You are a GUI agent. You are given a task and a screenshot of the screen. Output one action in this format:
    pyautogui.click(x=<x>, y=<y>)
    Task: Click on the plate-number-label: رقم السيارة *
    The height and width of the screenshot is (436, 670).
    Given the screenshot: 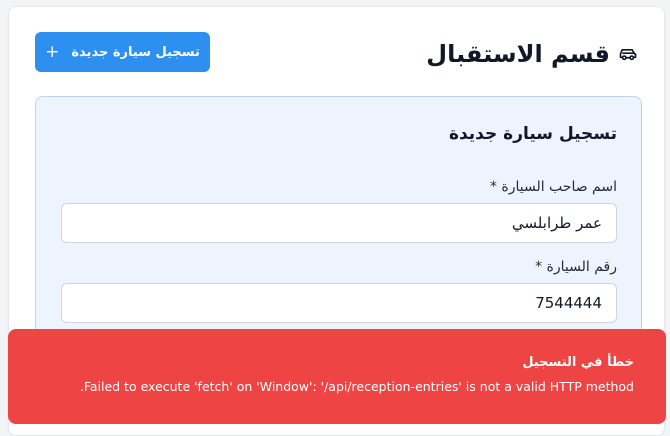 What is the action you would take?
    pyautogui.click(x=576, y=267)
    